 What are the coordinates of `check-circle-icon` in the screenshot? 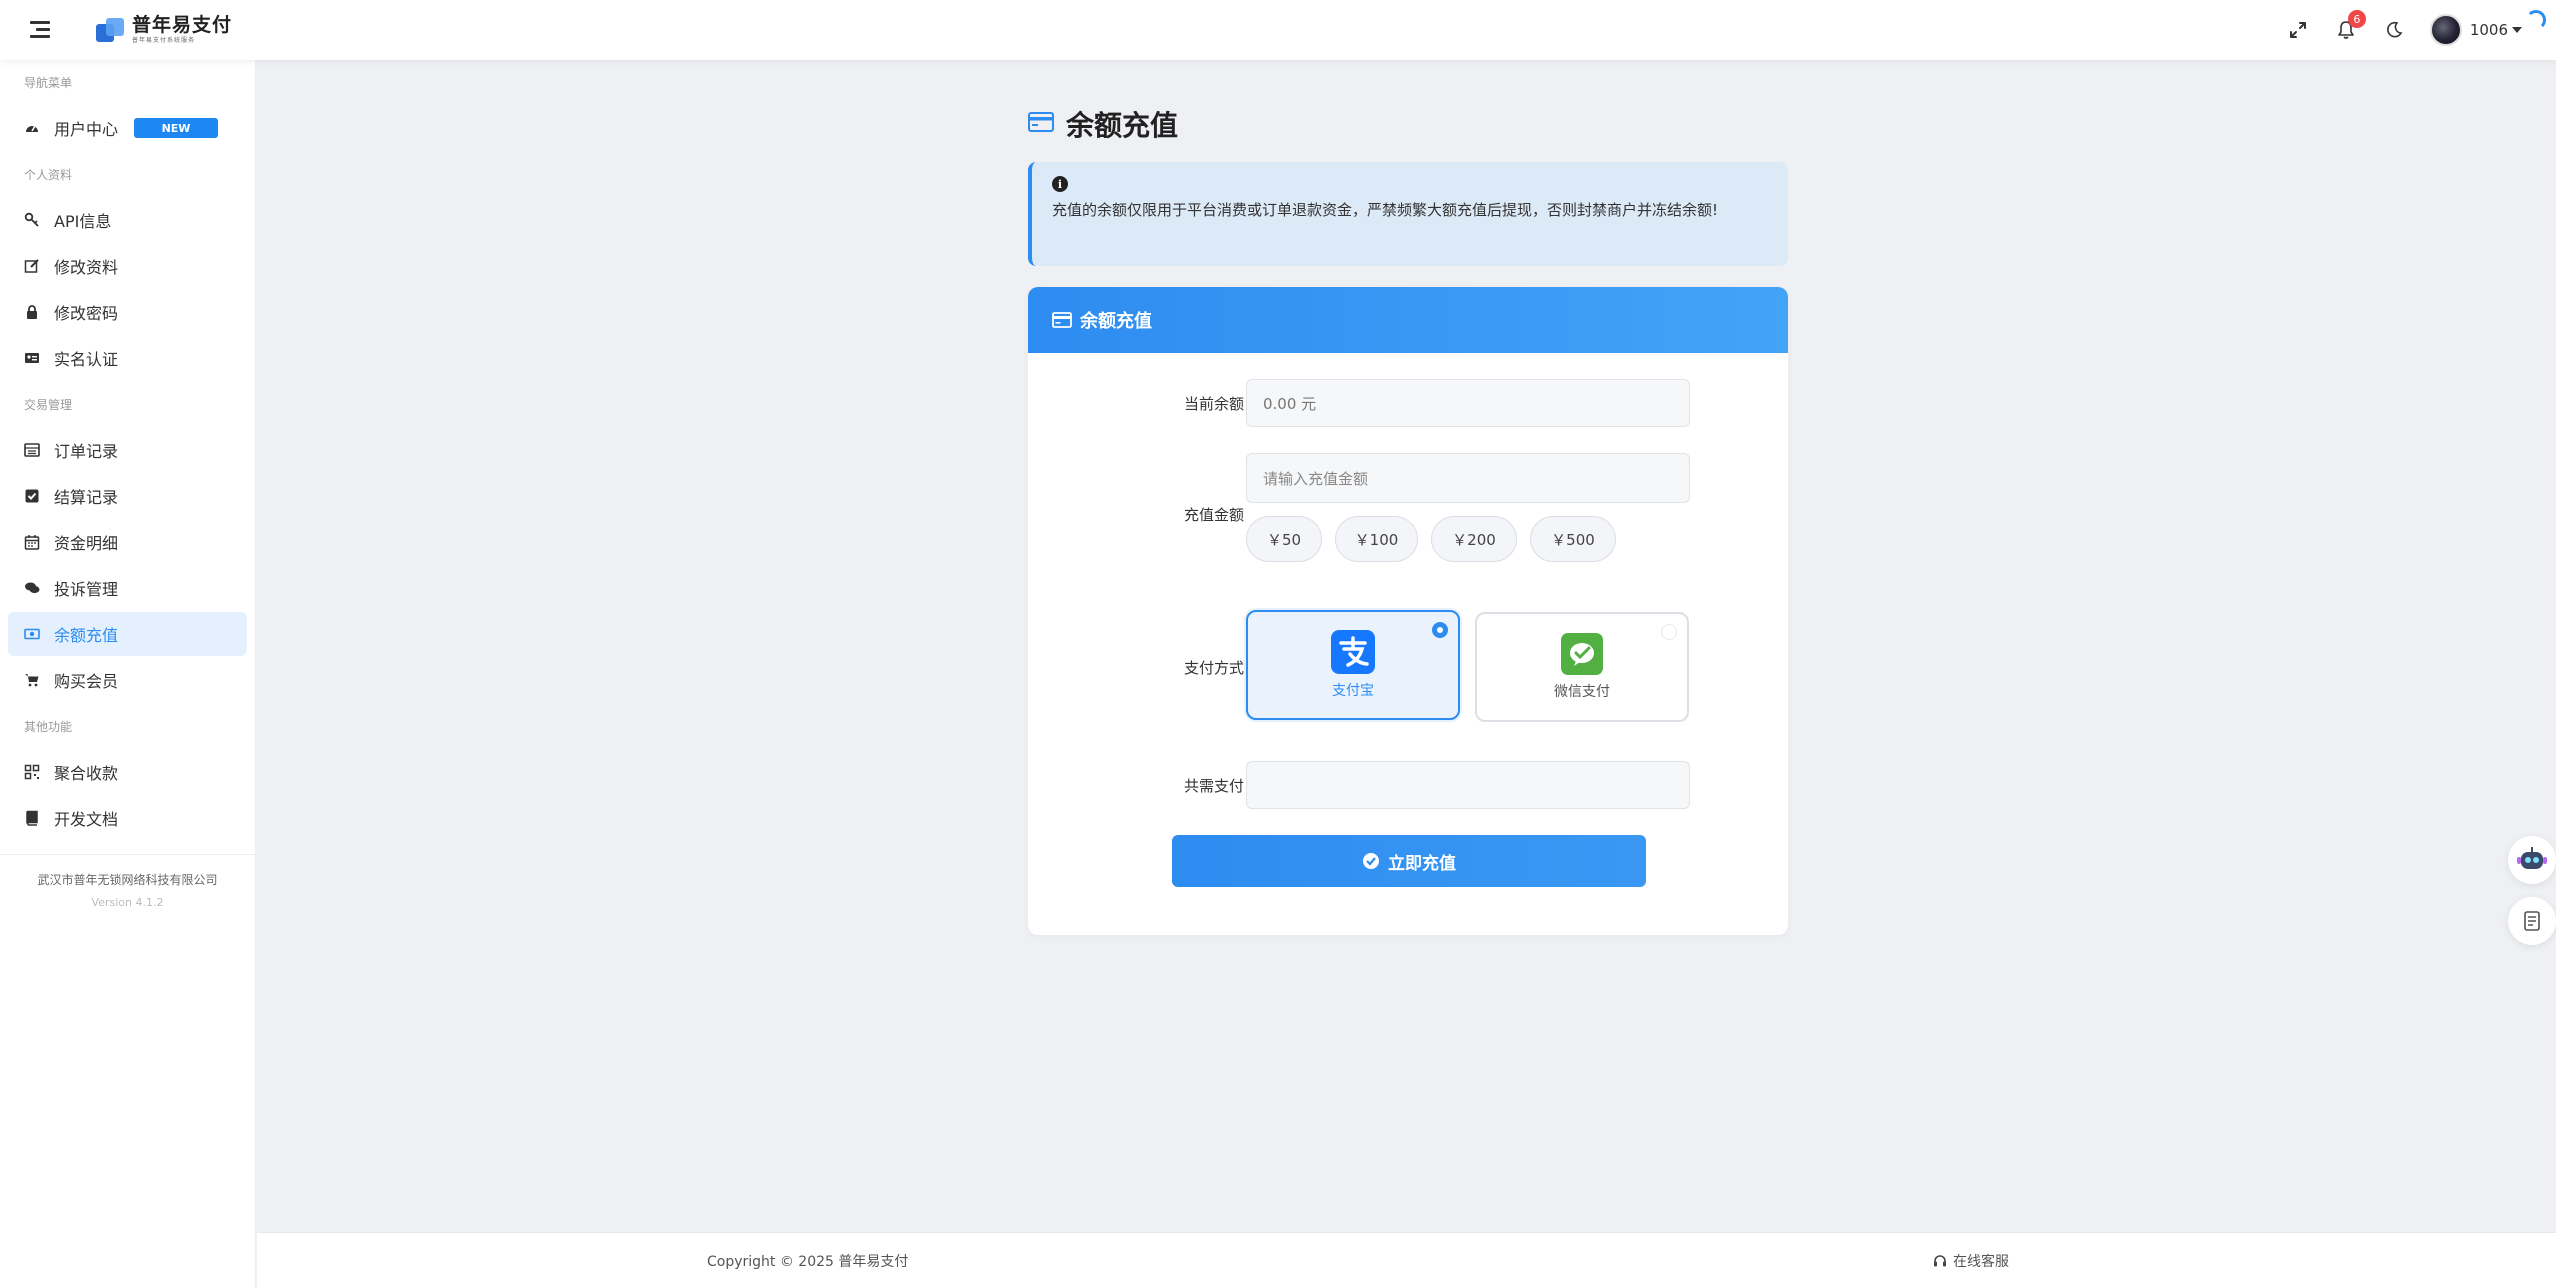 It's located at (1371, 861).